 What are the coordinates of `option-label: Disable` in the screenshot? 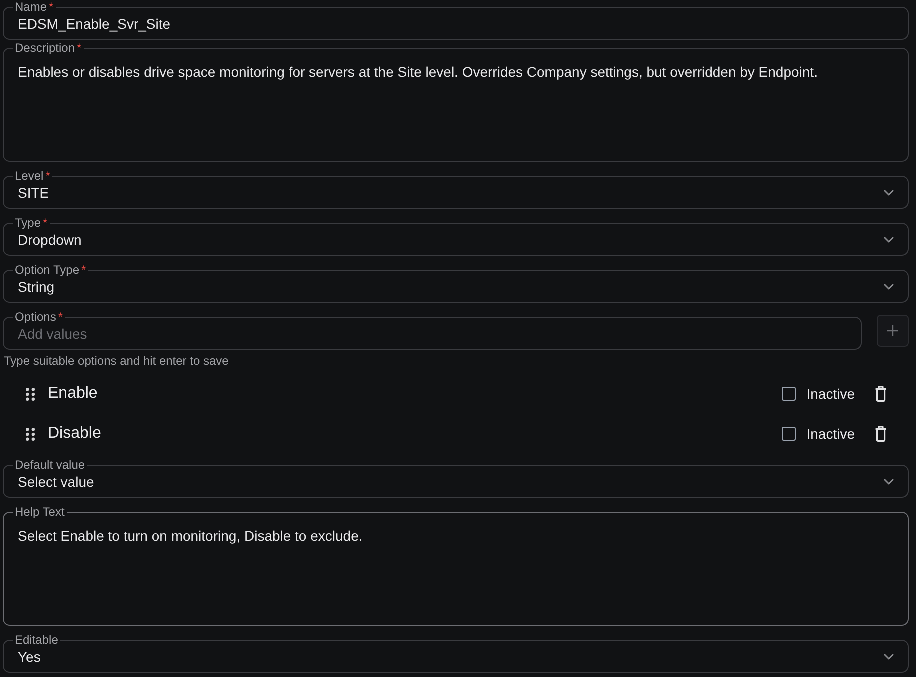 It's located at (75, 434).